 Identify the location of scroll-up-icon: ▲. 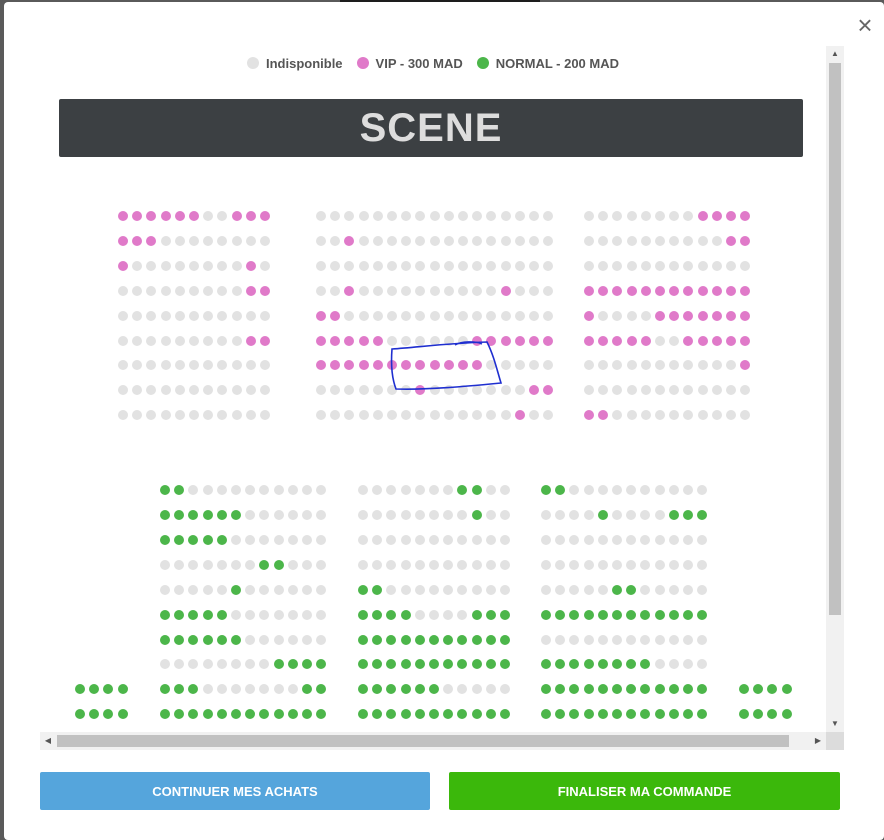
(835, 54).